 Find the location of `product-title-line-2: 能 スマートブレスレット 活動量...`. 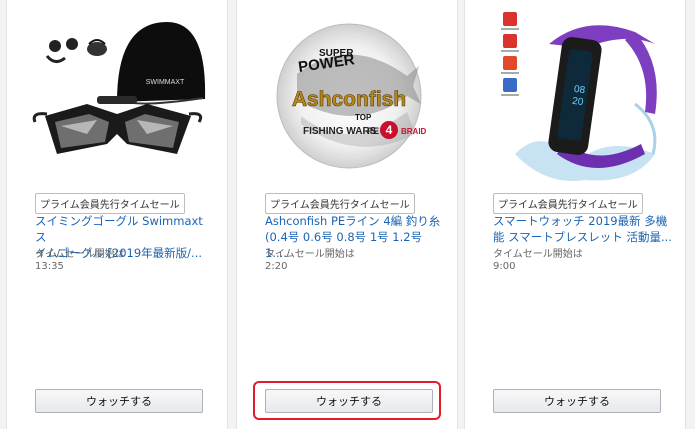

product-title-line-2: 能 スマートブレスレット 活動量... is located at coordinates (582, 237).